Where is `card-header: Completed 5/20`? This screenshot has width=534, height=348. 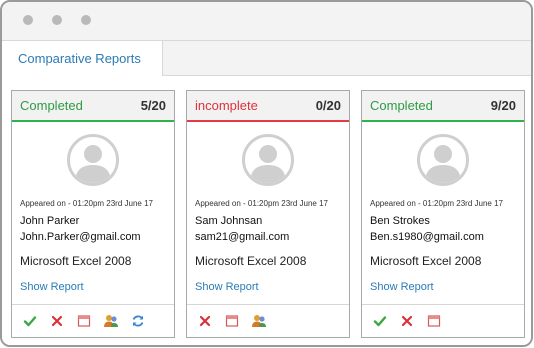 card-header: Completed 5/20 is located at coordinates (93, 106).